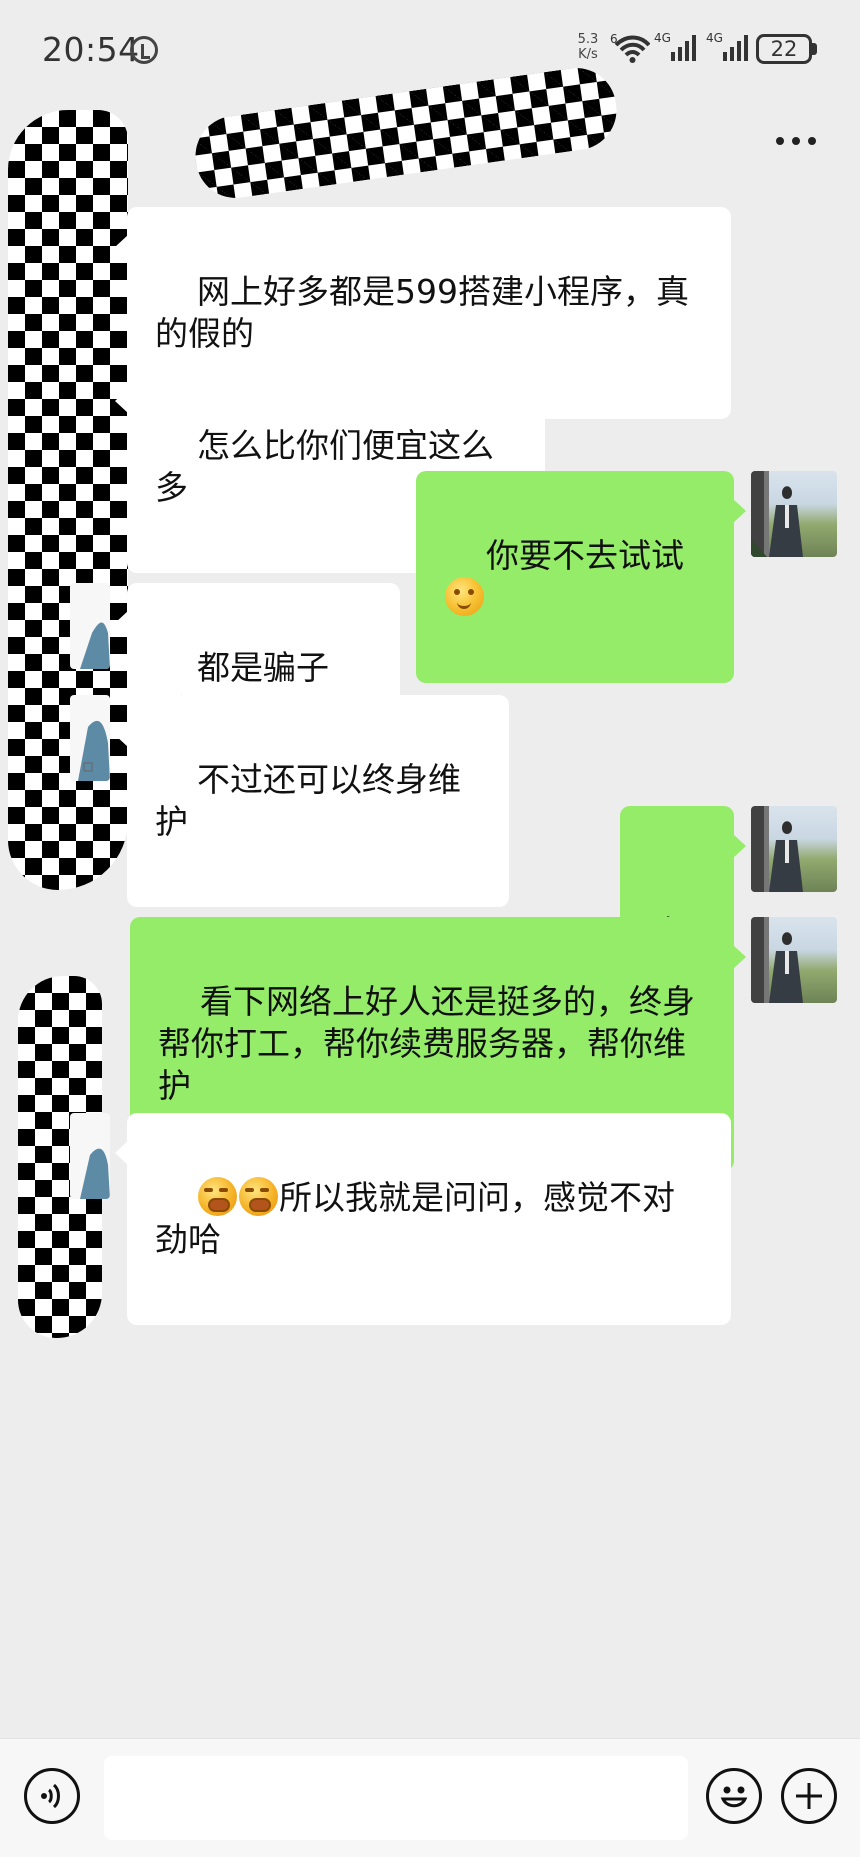  I want to click on message-bubble: 所以我就是问问，感觉不对劲哈, so click(423, 1219).